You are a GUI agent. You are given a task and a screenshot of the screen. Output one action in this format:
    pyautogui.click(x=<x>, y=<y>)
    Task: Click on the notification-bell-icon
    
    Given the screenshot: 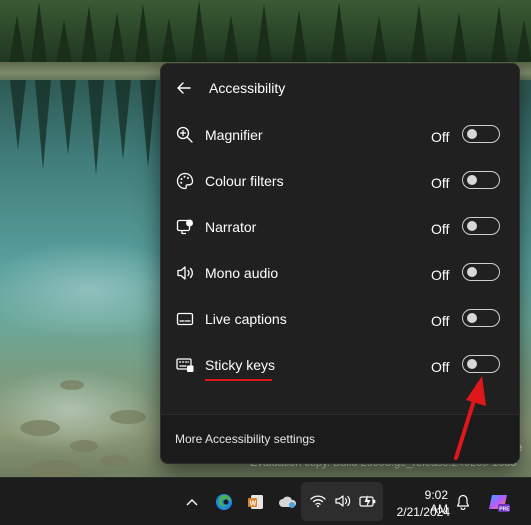 What is the action you would take?
    pyautogui.click(x=463, y=502)
    